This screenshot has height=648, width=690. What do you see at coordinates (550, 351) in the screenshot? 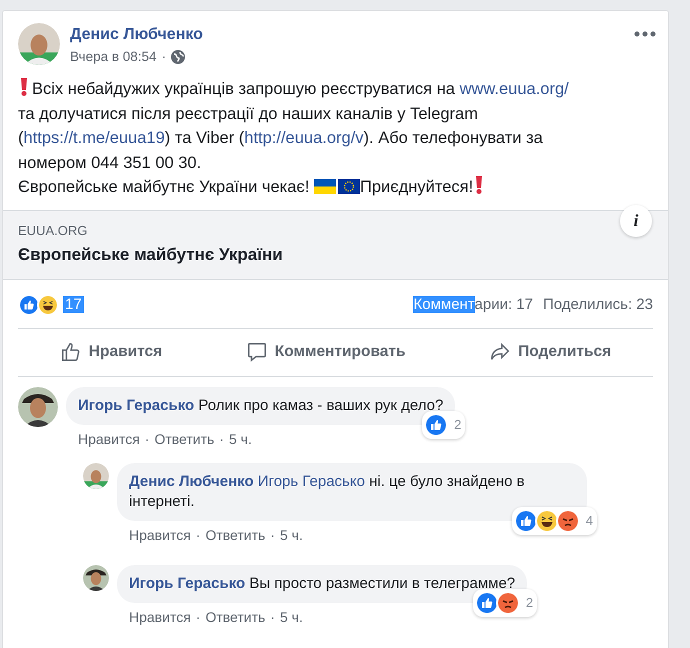
I see `share-action-button: Поделиться` at bounding box center [550, 351].